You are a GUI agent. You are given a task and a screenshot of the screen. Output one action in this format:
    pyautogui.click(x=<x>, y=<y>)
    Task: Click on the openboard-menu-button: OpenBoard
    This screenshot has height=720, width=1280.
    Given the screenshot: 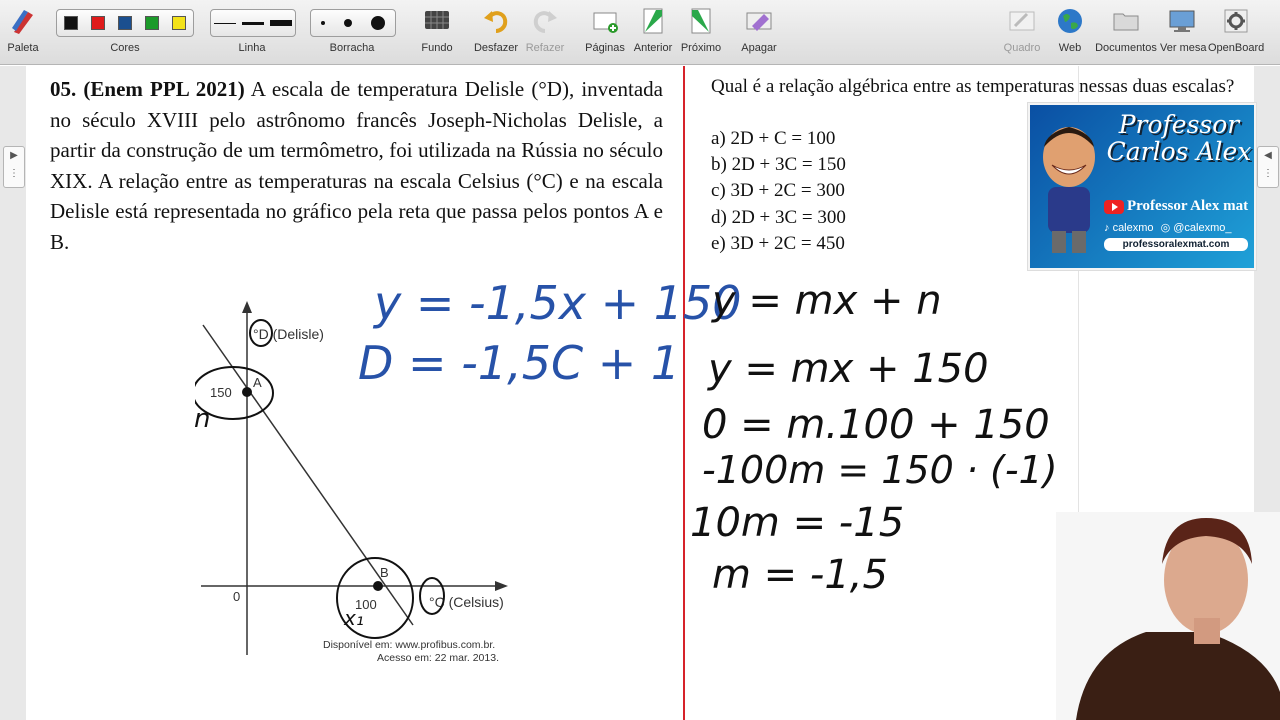 What is the action you would take?
    pyautogui.click(x=1236, y=32)
    